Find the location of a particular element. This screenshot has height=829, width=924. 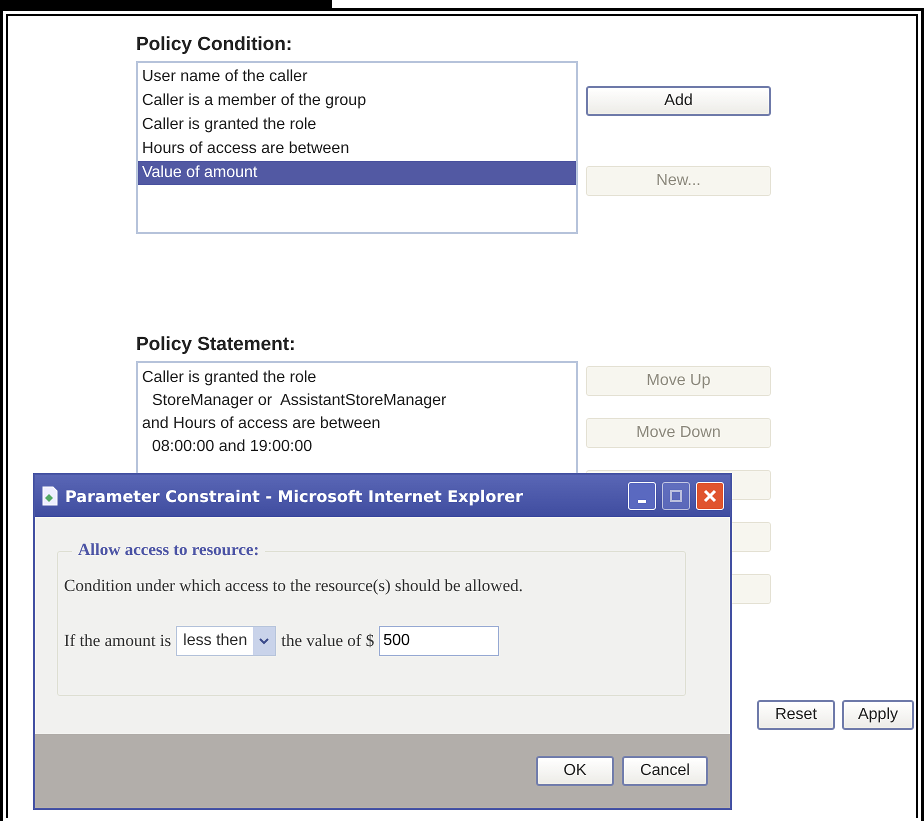

maximize-icon is located at coordinates (676, 496).